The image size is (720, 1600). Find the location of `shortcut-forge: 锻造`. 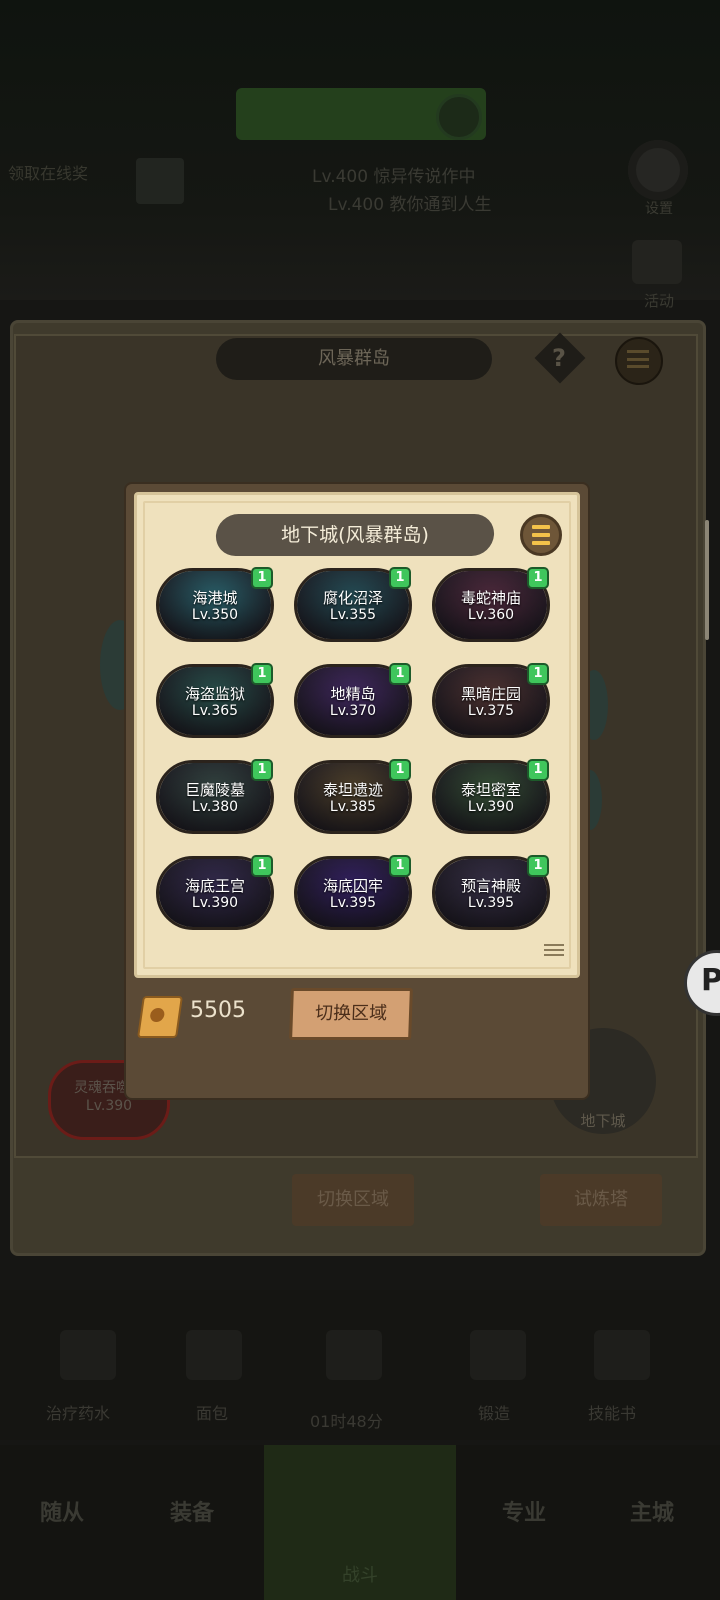

shortcut-forge: 锻造 is located at coordinates (494, 1413).